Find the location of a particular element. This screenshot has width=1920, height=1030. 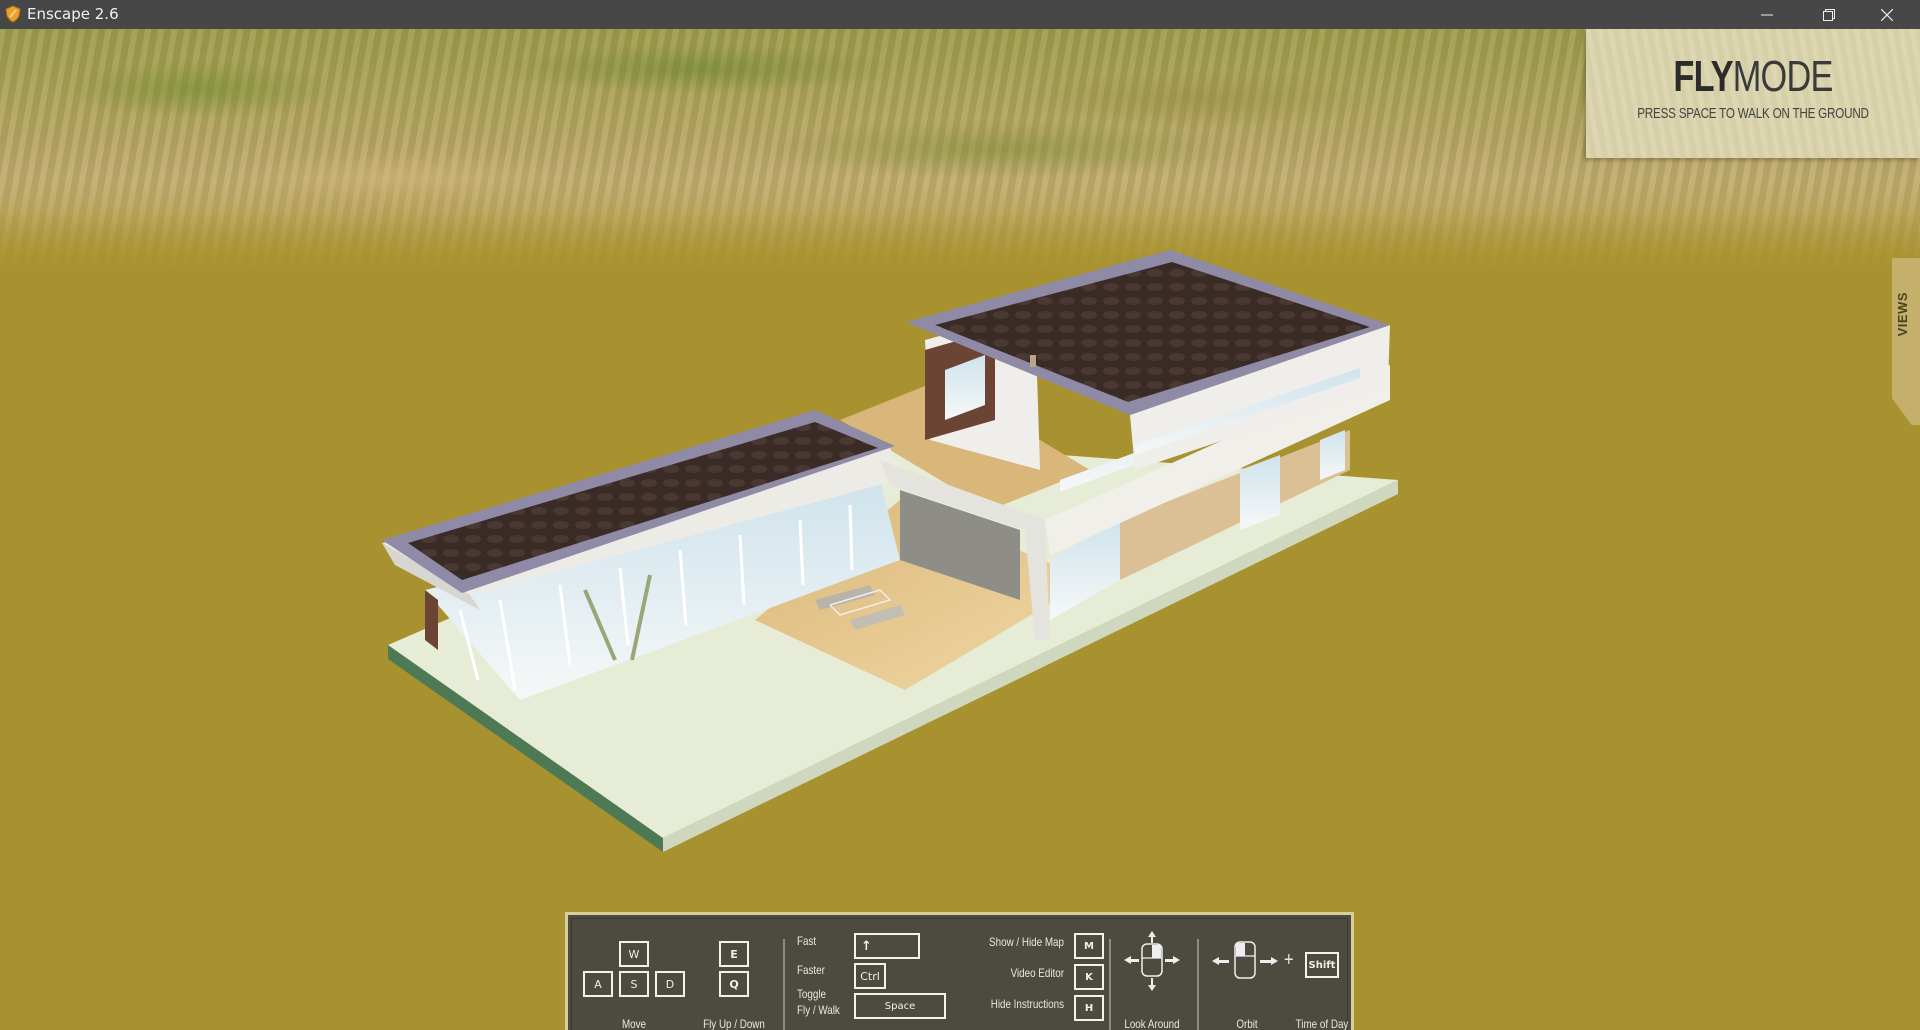

title-bar: Enscape 2.6 is located at coordinates (960, 14).